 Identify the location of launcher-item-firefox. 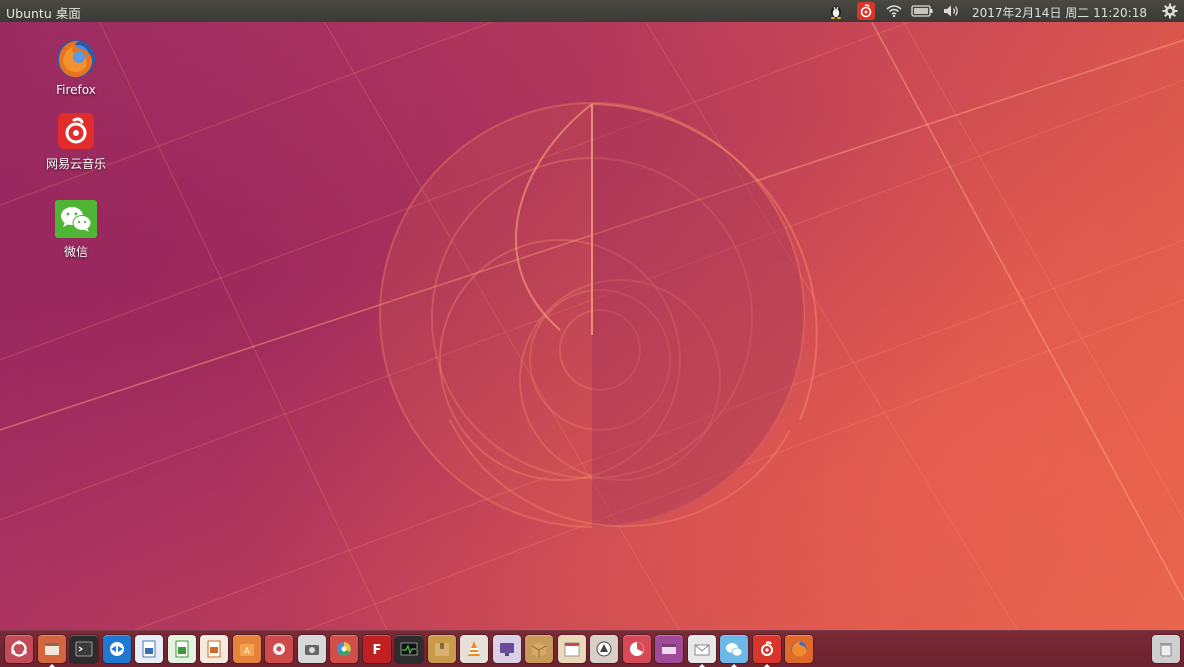
(799, 649).